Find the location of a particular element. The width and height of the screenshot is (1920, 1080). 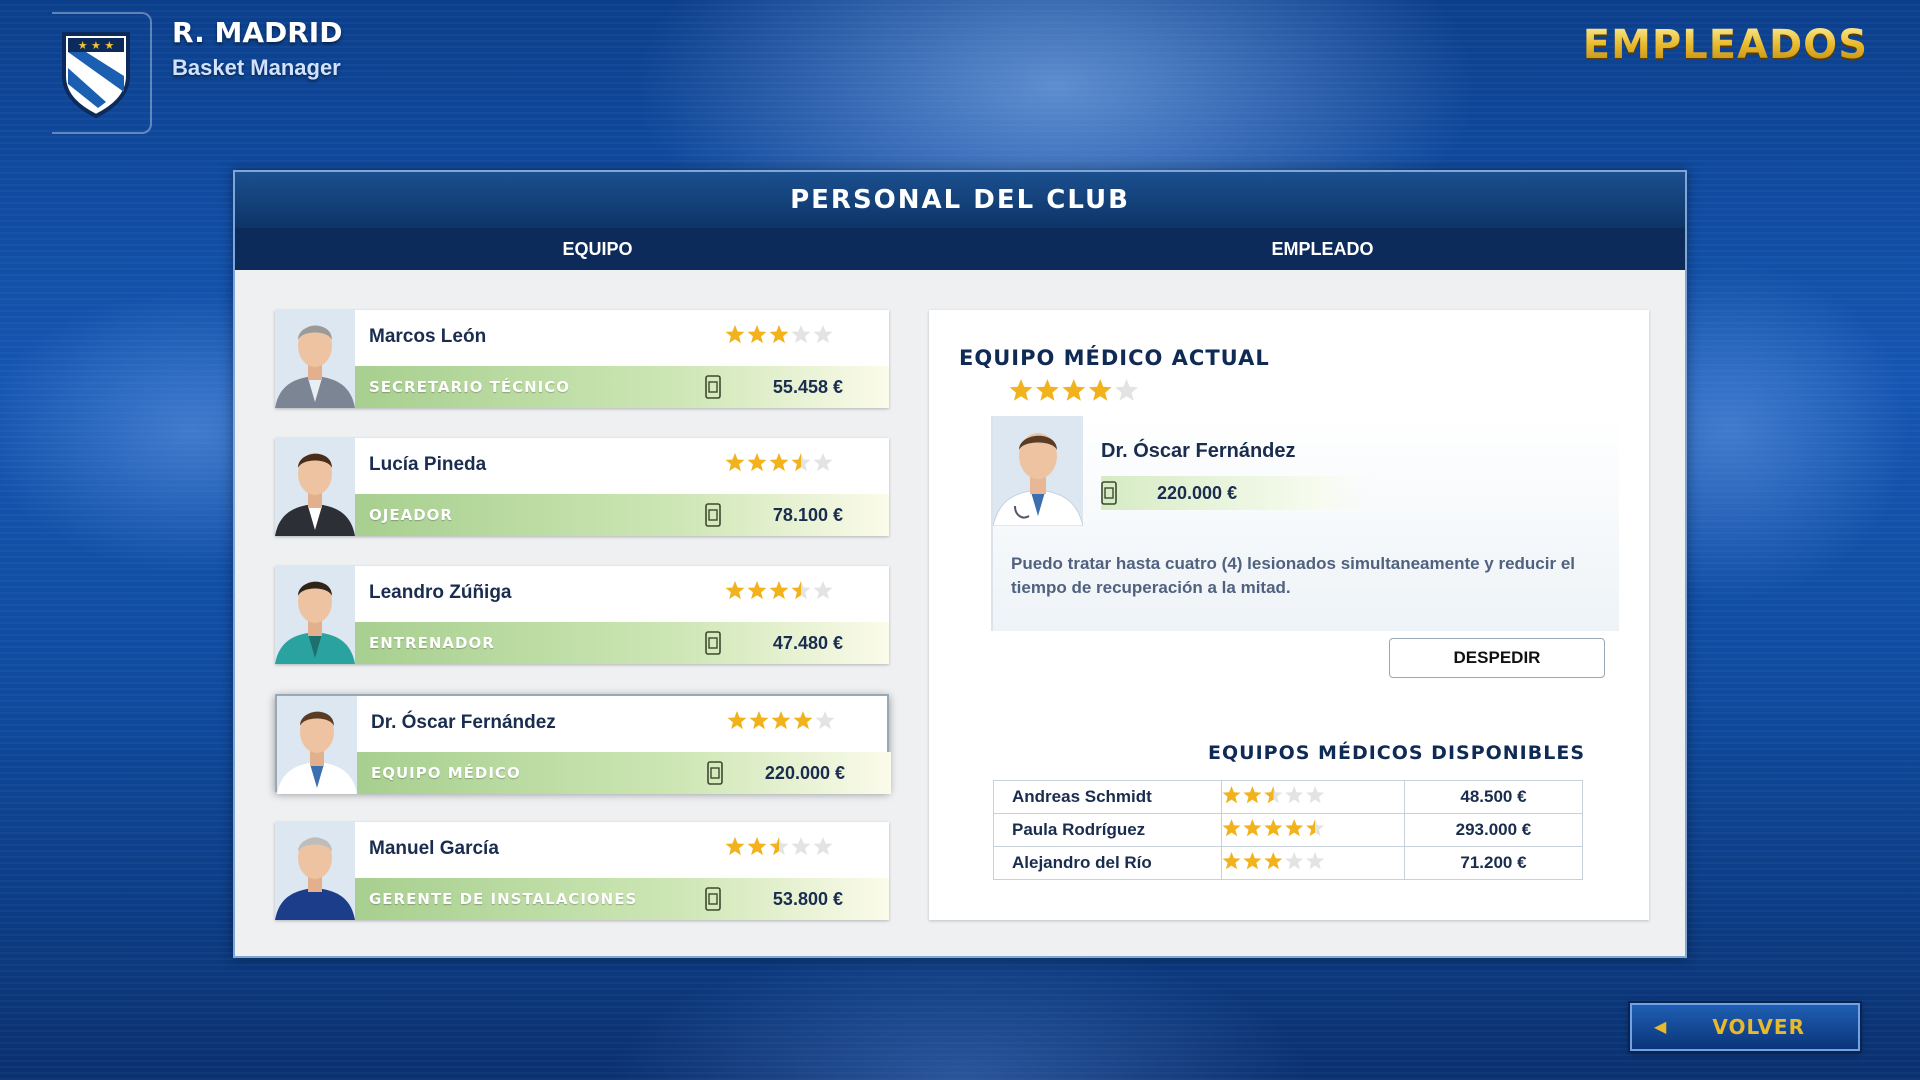

back-arrow-icon: ◀ is located at coordinates (1660, 1027).